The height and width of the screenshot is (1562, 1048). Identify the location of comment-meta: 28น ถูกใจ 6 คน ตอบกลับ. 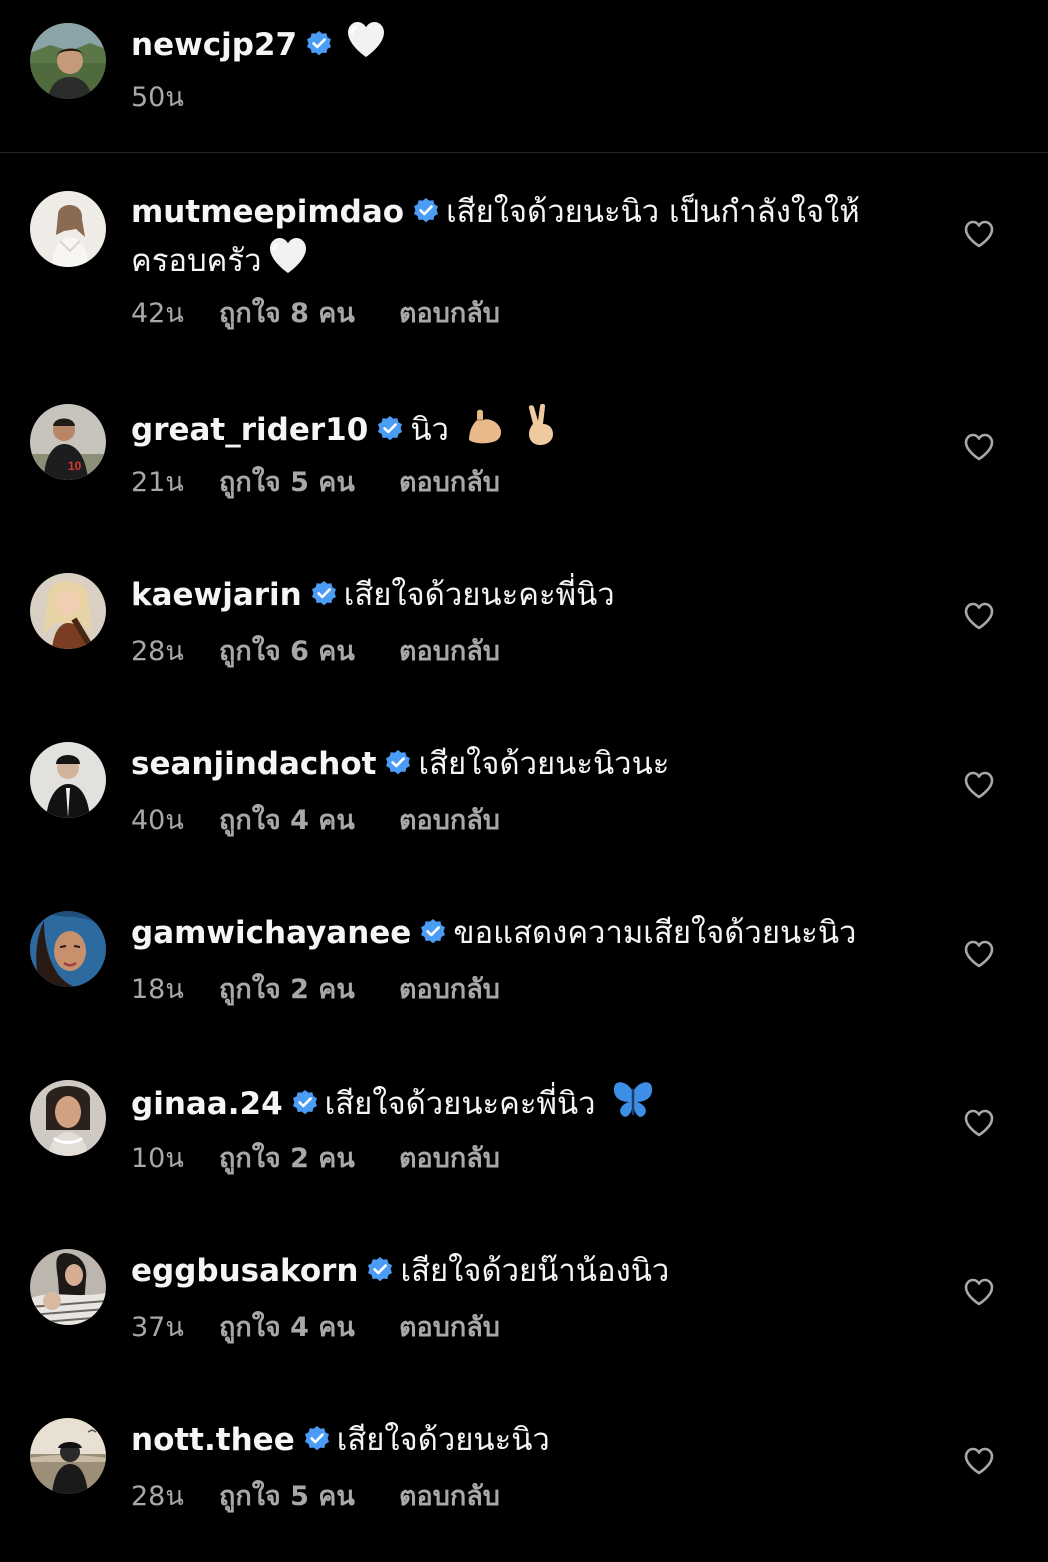
(315, 652).